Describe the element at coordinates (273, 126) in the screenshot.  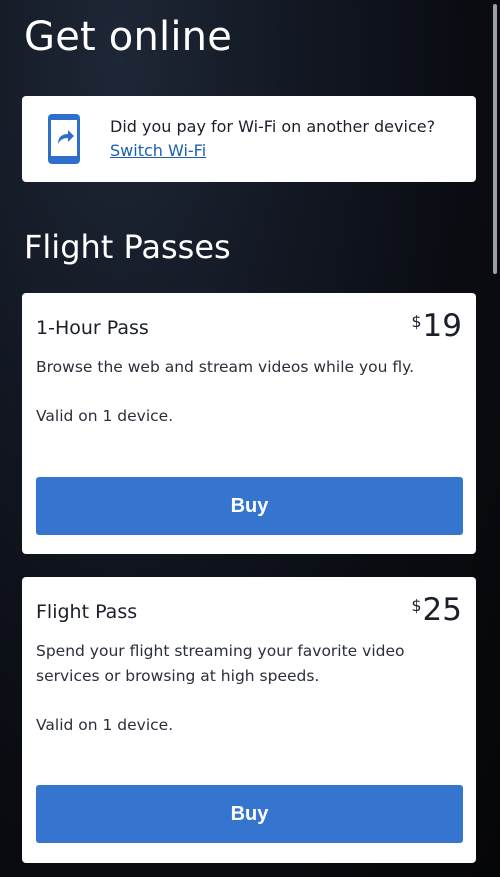
I see `switch-wifi-question: Did you pay for Wi-Fi on another device?` at that location.